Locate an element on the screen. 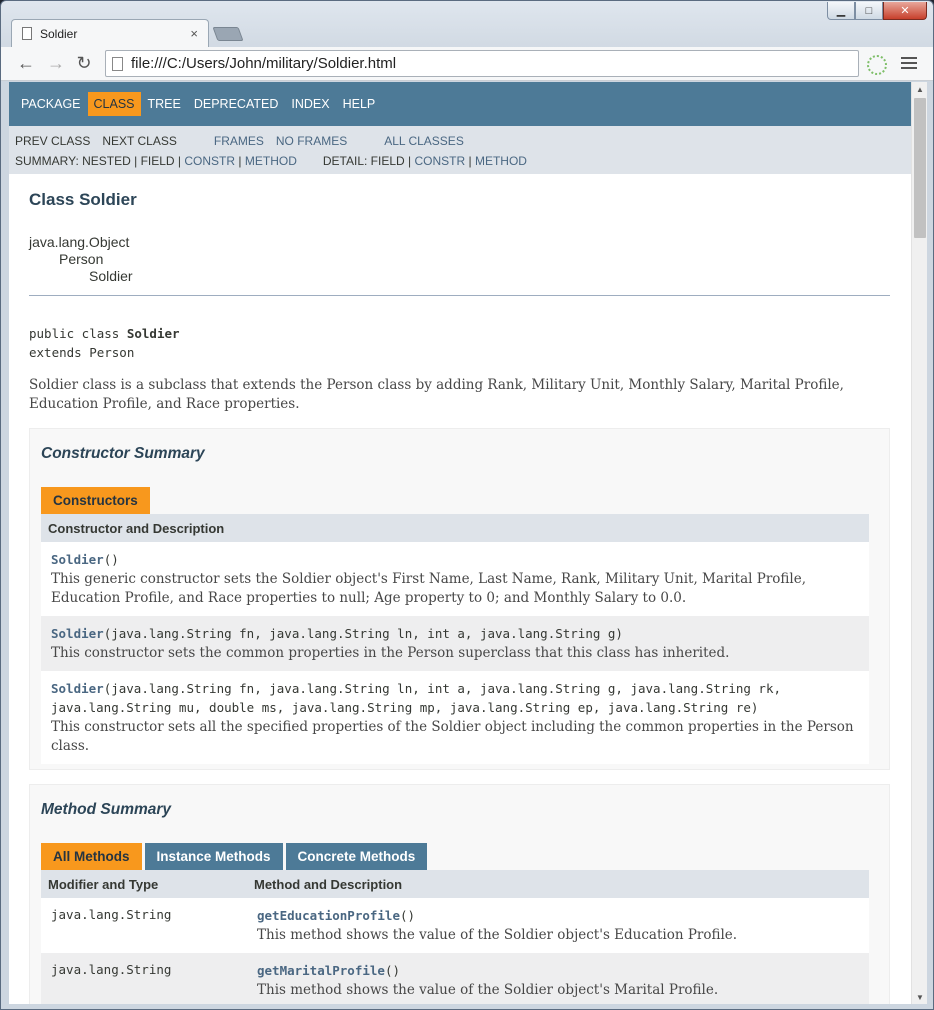 This screenshot has width=934, height=1010. summary-method-link: METHOD is located at coordinates (271, 161).